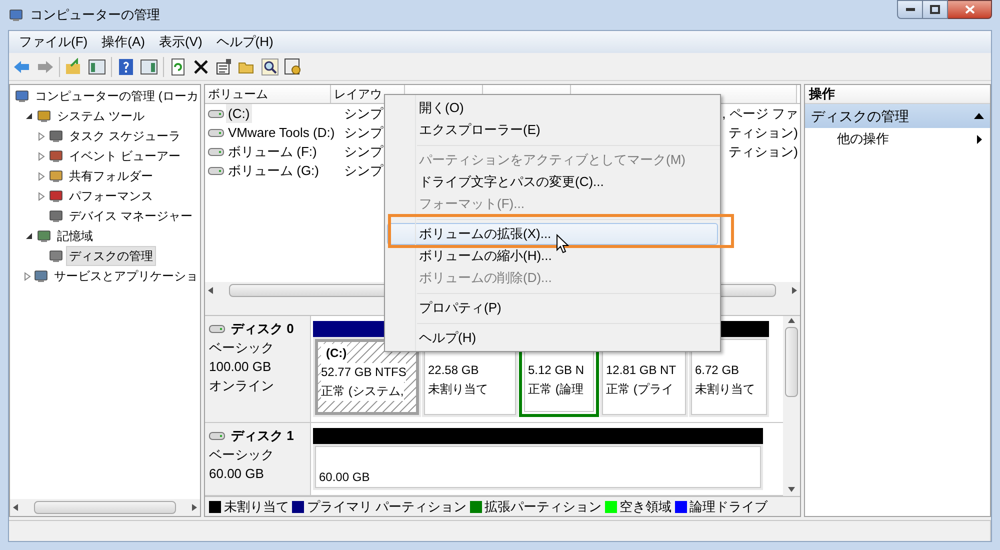 The width and height of the screenshot is (1000, 550). What do you see at coordinates (358, 94) in the screenshot?
I see `column-header-label: レイアウ` at bounding box center [358, 94].